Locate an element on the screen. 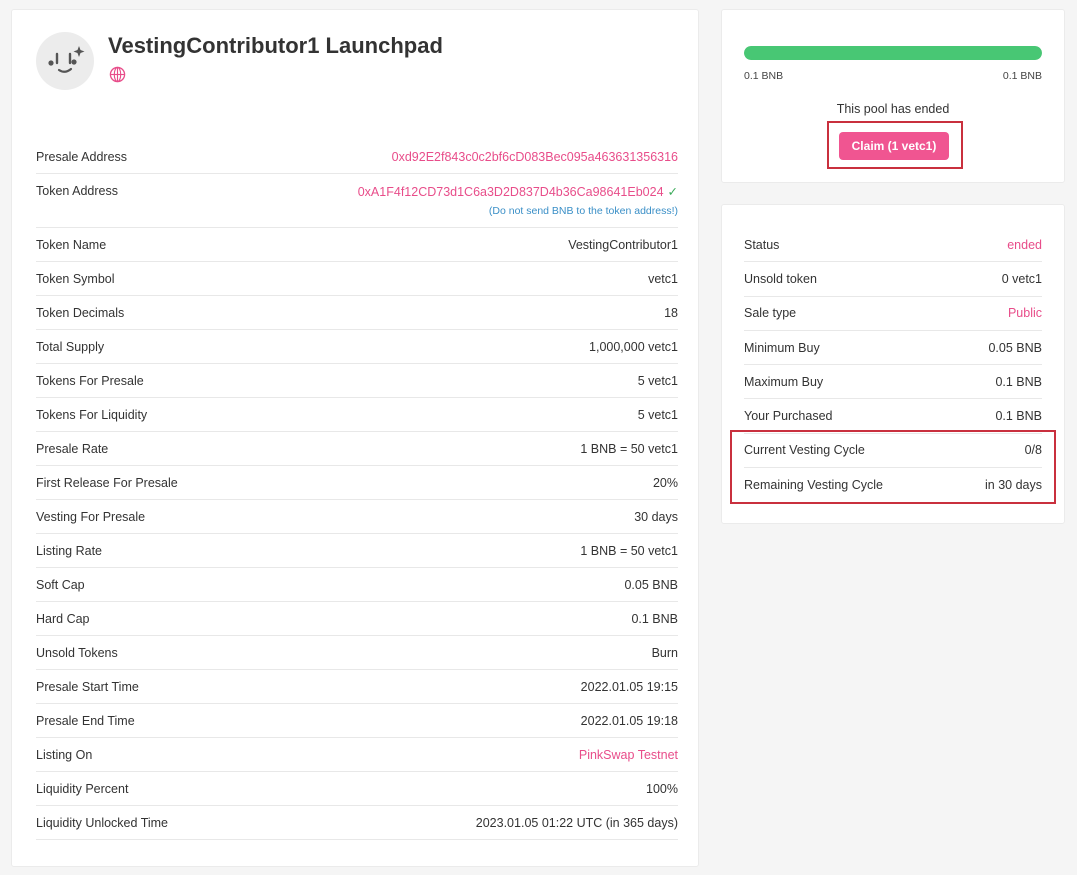 The height and width of the screenshot is (875, 1077). status-row-unsold-token: Unsold token 0 vetc1 is located at coordinates (893, 279).